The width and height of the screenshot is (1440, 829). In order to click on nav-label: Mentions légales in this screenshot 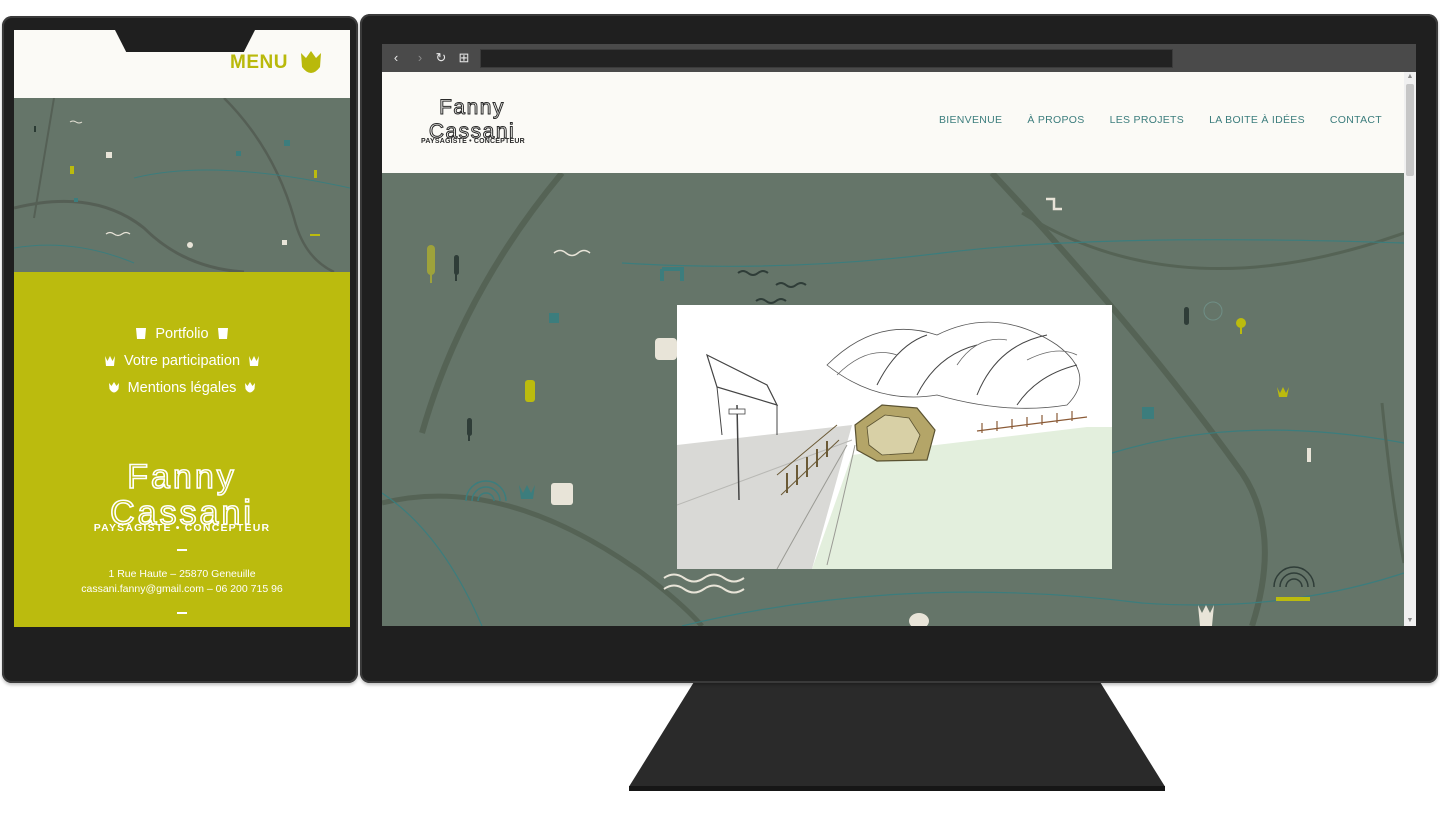, I will do `click(182, 387)`.